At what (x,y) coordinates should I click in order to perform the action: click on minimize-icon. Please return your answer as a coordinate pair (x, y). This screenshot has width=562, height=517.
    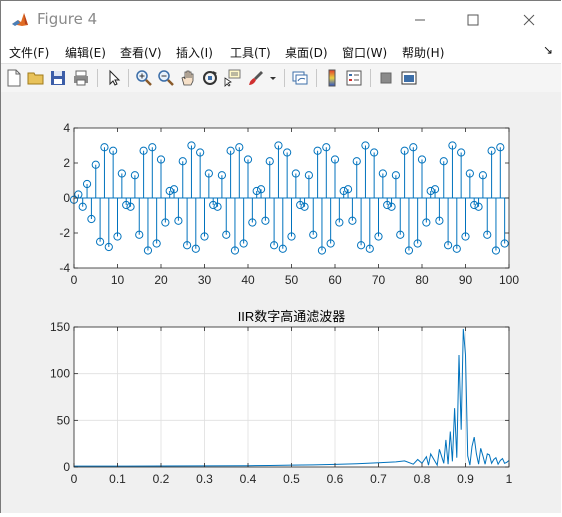
    Looking at the image, I should click on (420, 20).